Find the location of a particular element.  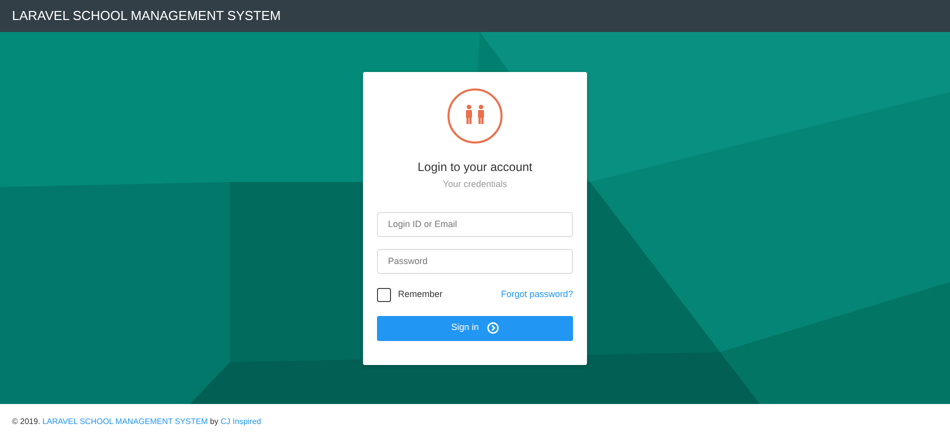

forgot-password-link: Forgot password? is located at coordinates (536, 295).